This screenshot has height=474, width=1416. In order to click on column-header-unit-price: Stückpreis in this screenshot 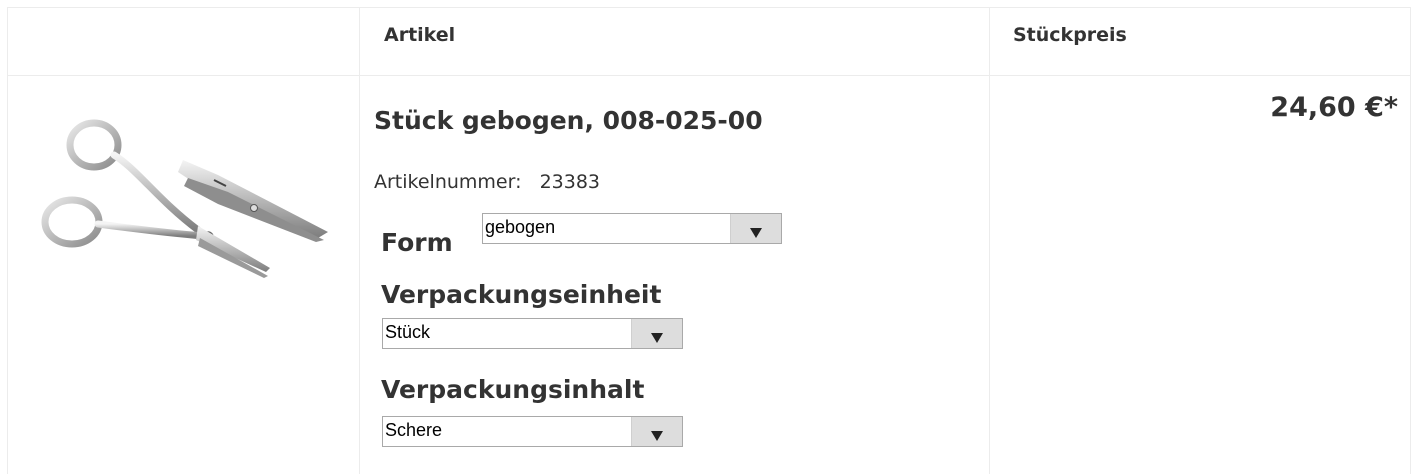, I will do `click(1070, 35)`.